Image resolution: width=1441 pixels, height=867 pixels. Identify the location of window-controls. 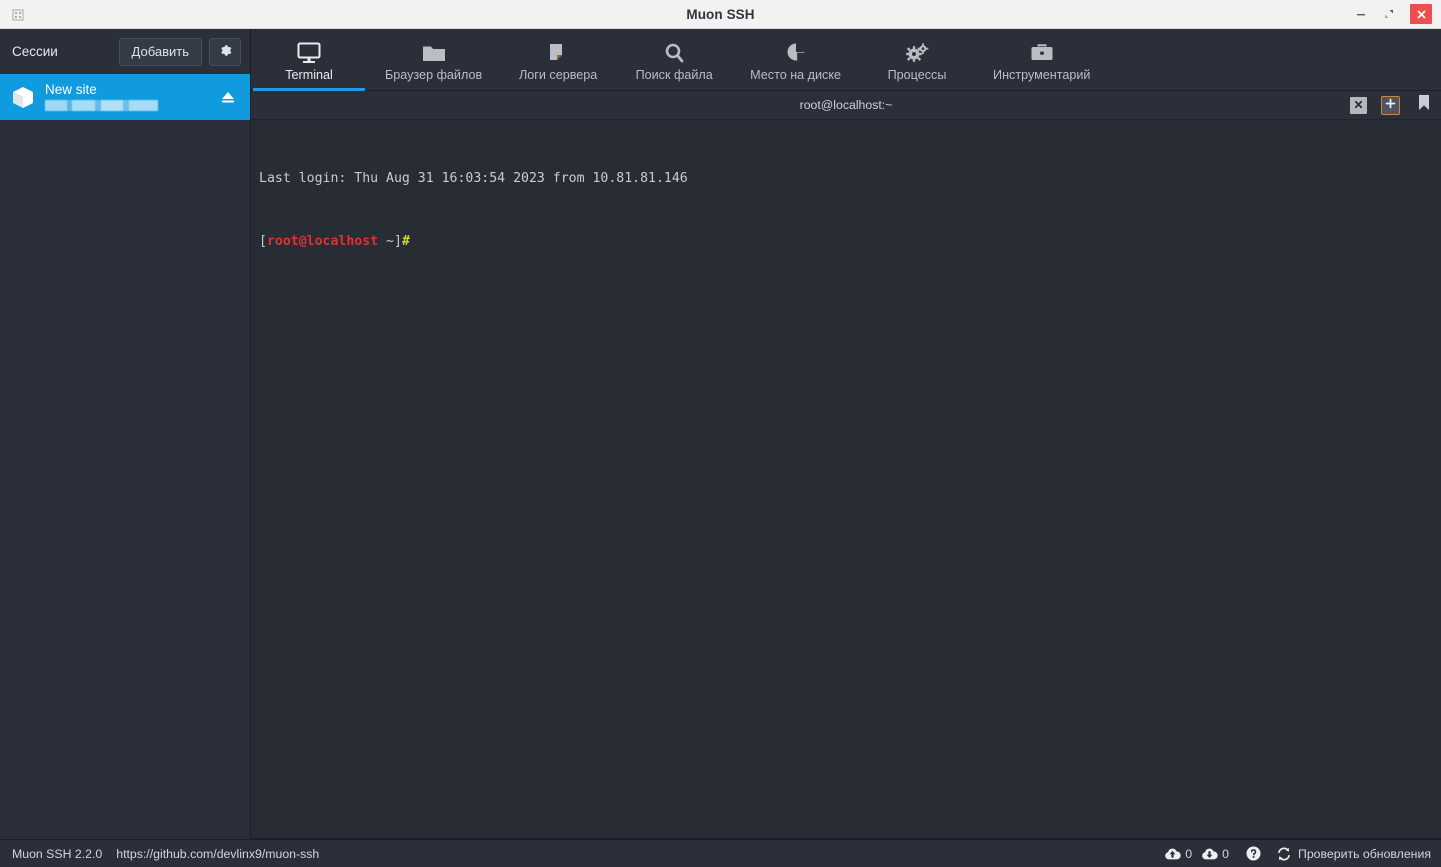
(1392, 14).